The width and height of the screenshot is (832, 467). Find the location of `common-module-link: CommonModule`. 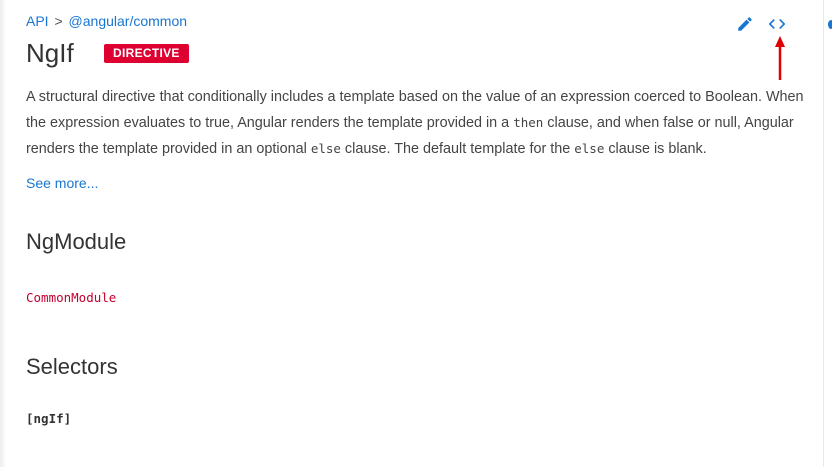

common-module-link: CommonModule is located at coordinates (71, 298).